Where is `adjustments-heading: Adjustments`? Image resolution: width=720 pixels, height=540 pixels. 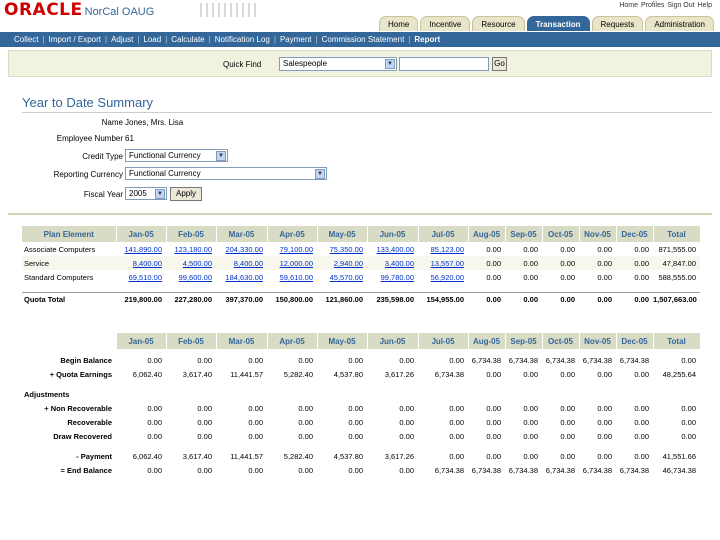 adjustments-heading: Adjustments is located at coordinates (47, 394).